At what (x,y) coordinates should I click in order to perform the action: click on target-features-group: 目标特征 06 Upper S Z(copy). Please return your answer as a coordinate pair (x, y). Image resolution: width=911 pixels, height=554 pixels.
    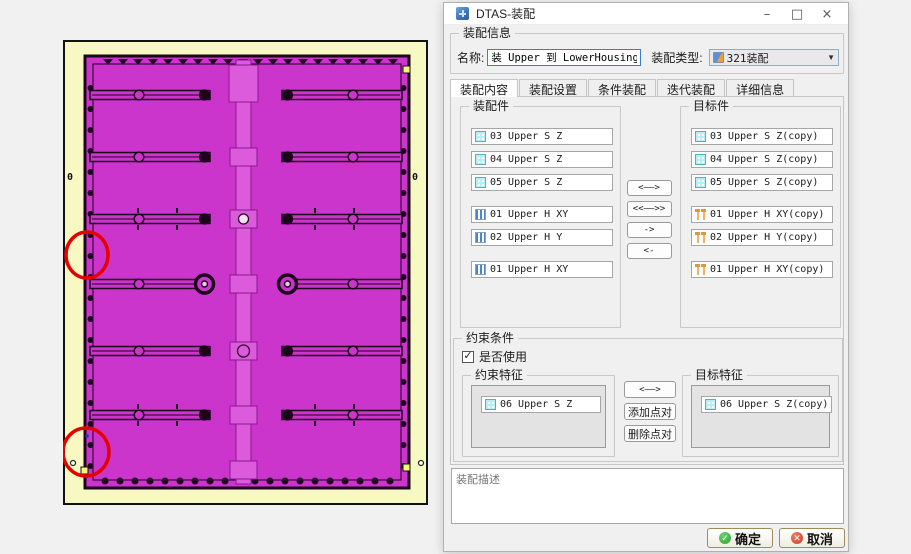
    Looking at the image, I should click on (760, 412).